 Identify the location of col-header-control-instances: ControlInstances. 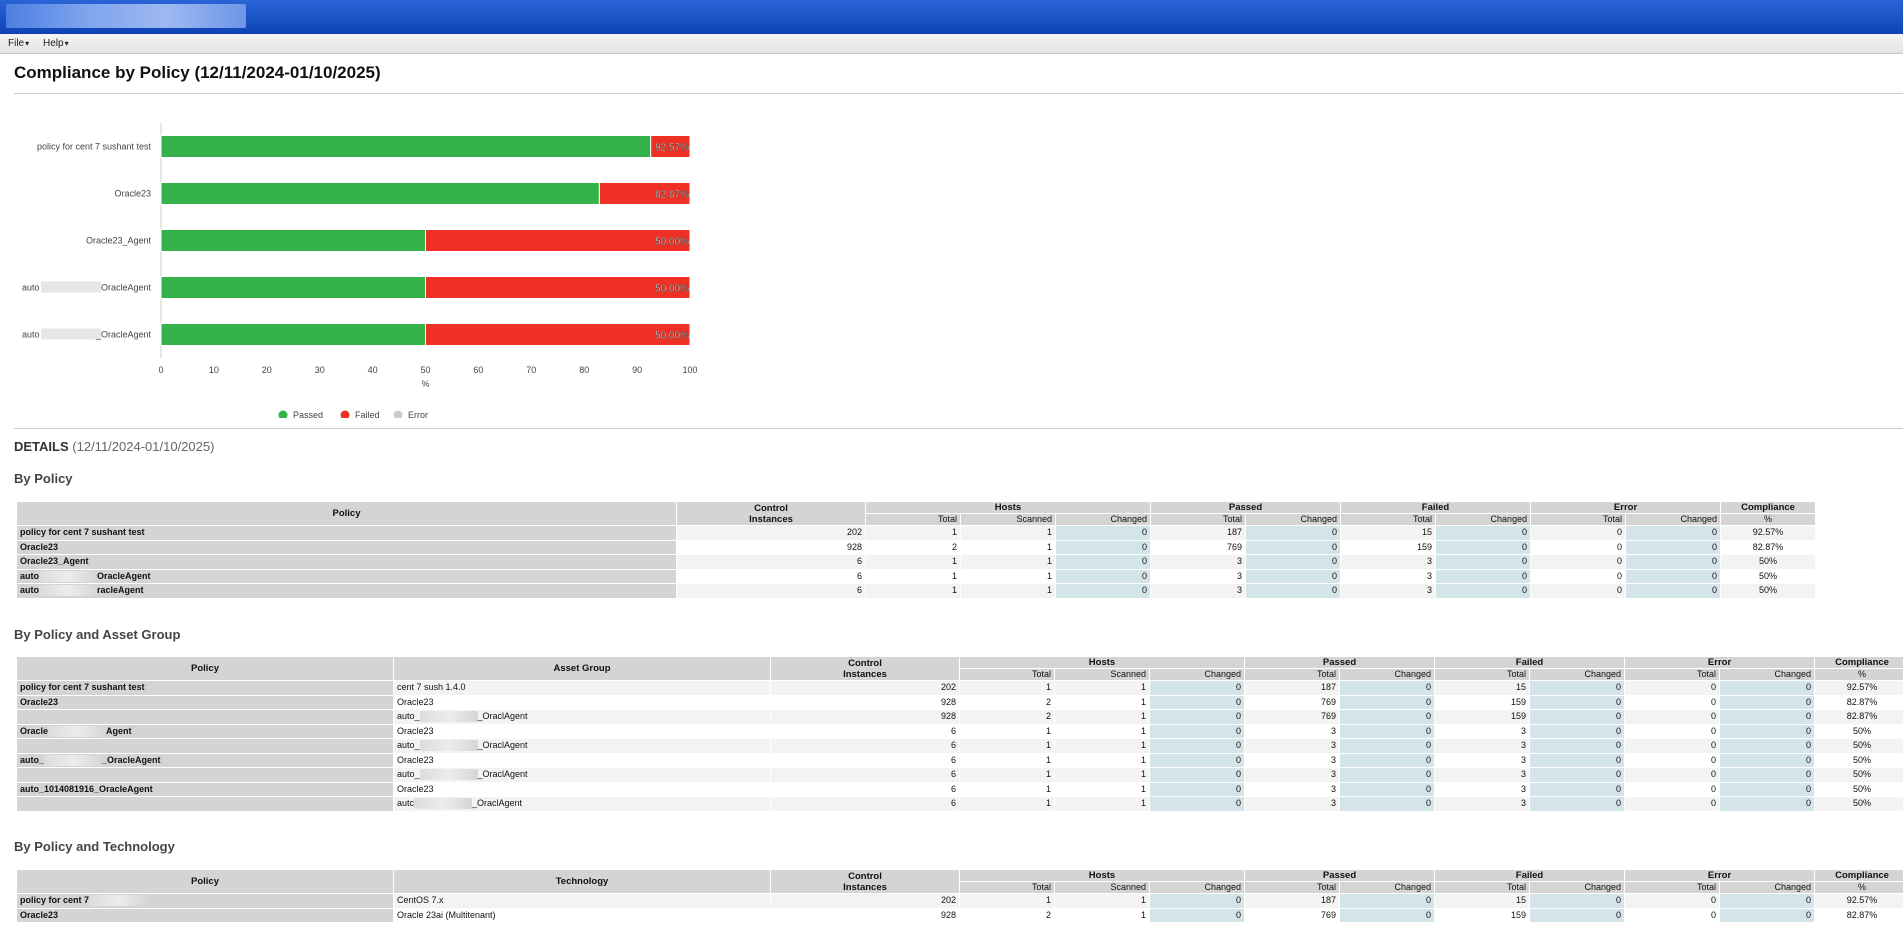
(865, 669).